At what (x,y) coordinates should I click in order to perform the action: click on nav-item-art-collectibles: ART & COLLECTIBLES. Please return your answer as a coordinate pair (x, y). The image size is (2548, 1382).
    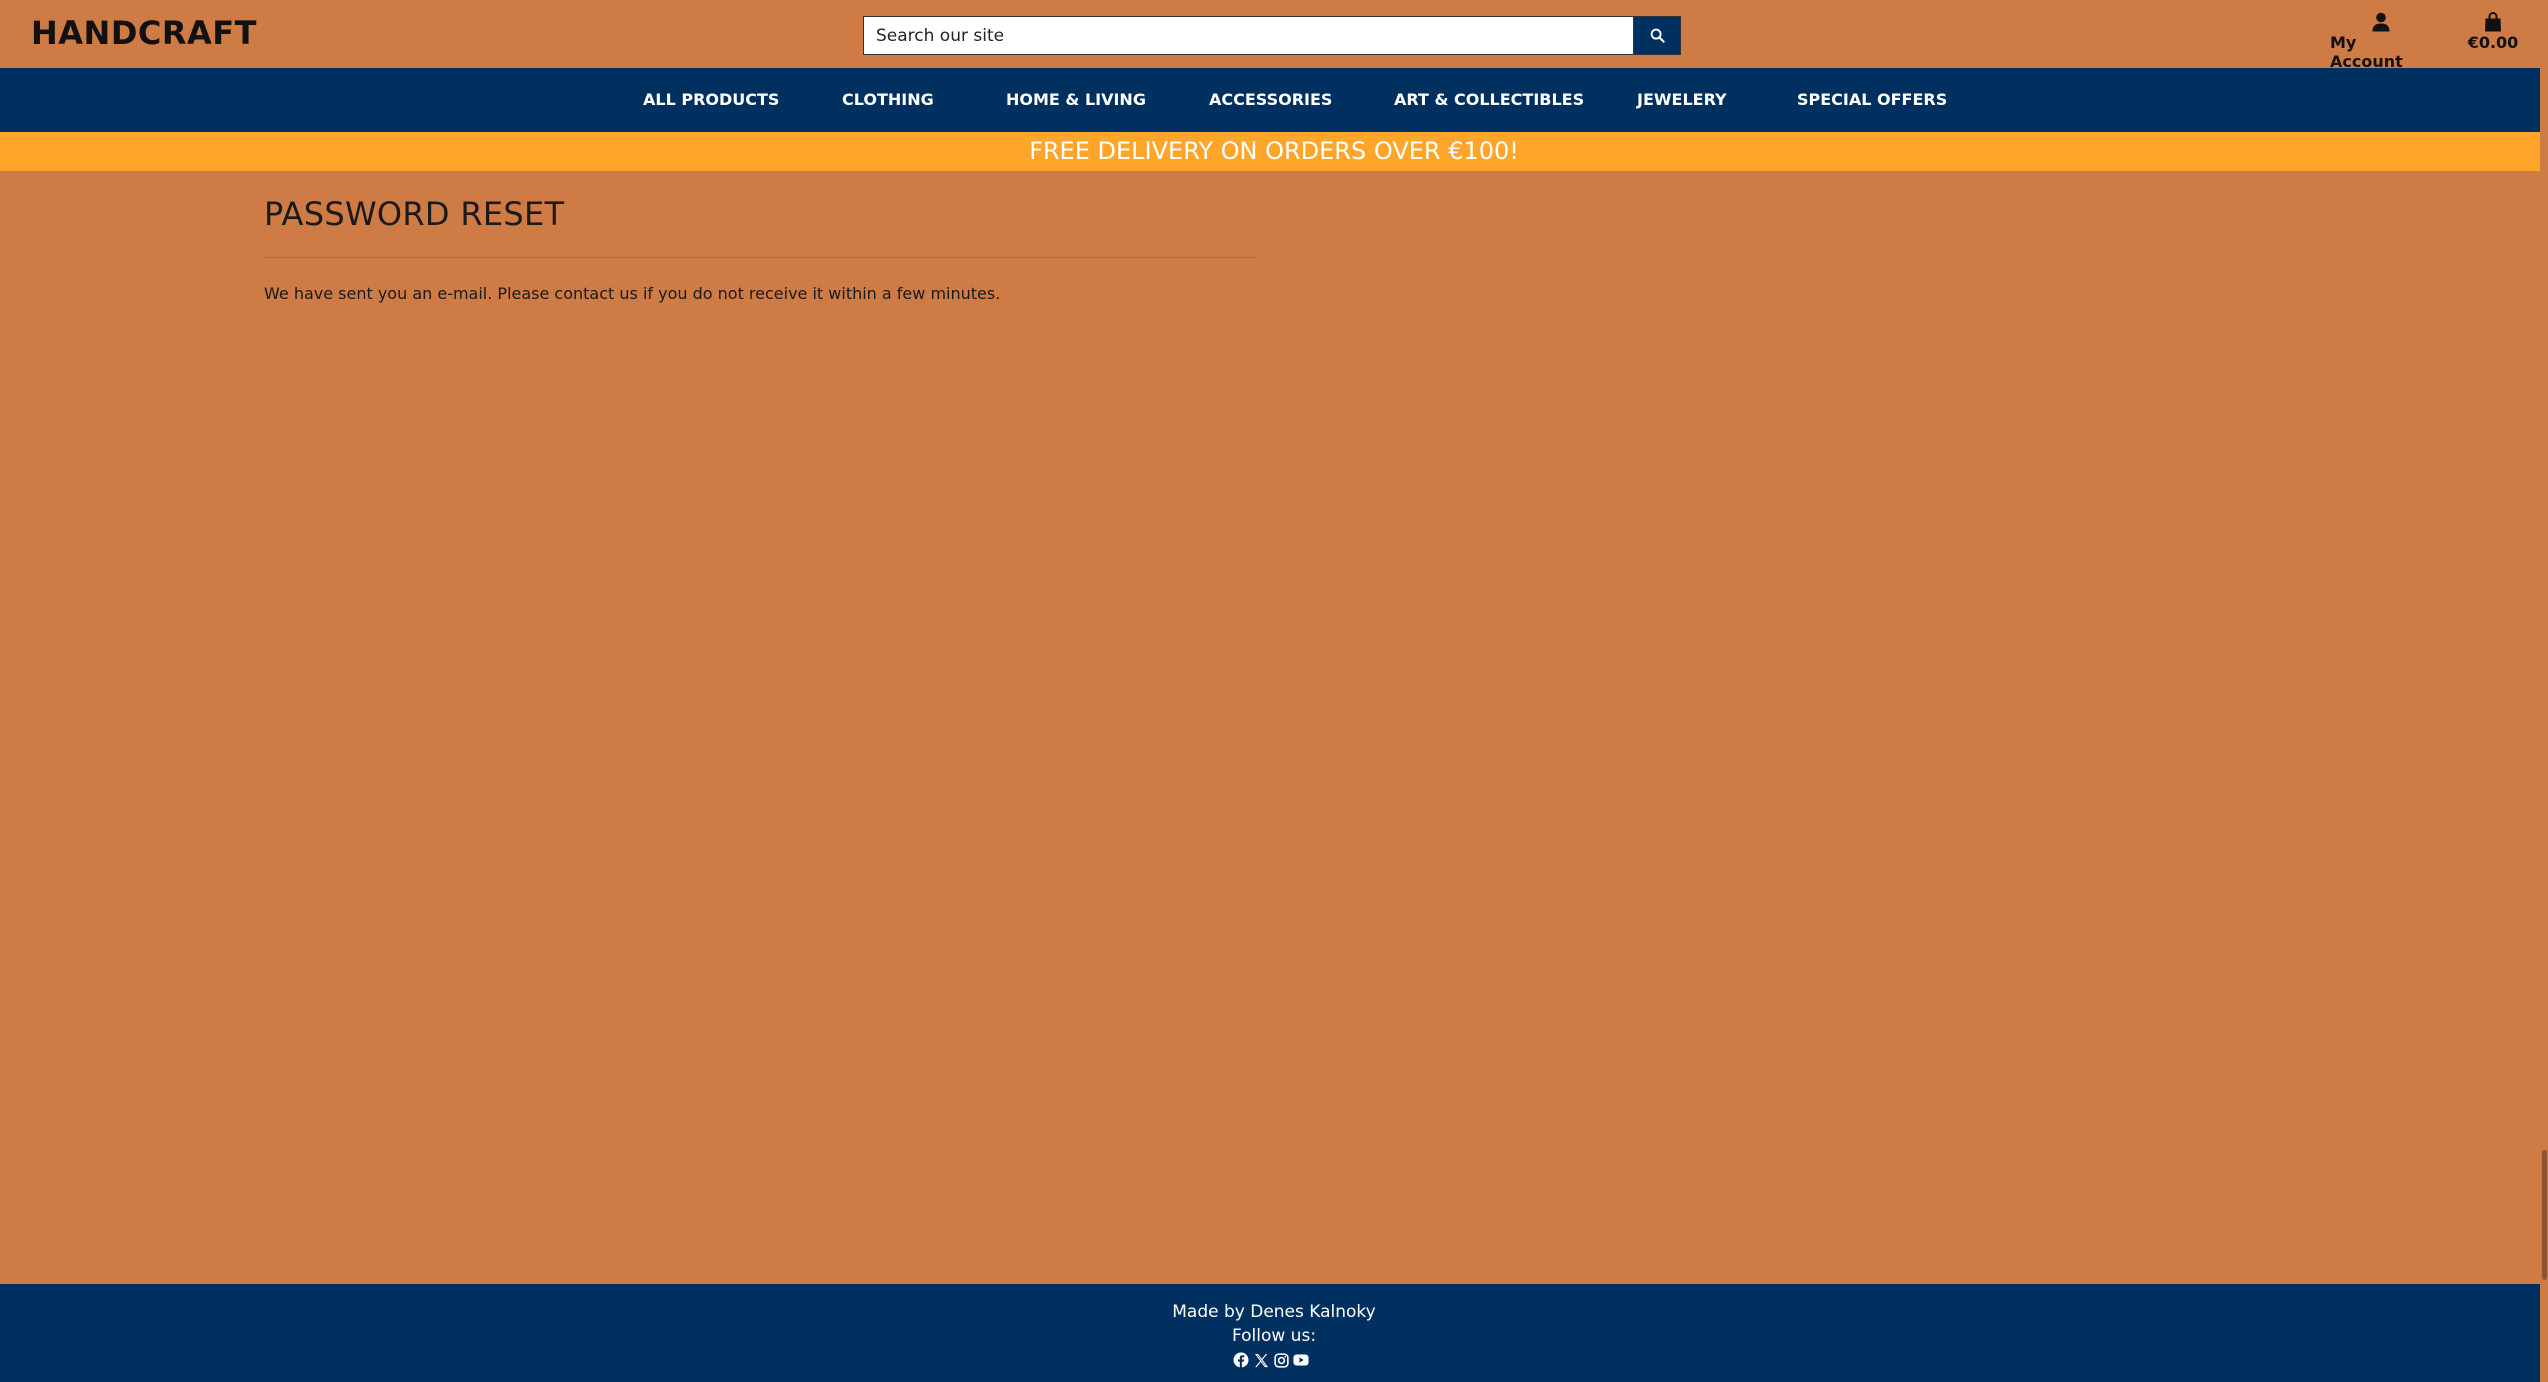
    Looking at the image, I should click on (1489, 100).